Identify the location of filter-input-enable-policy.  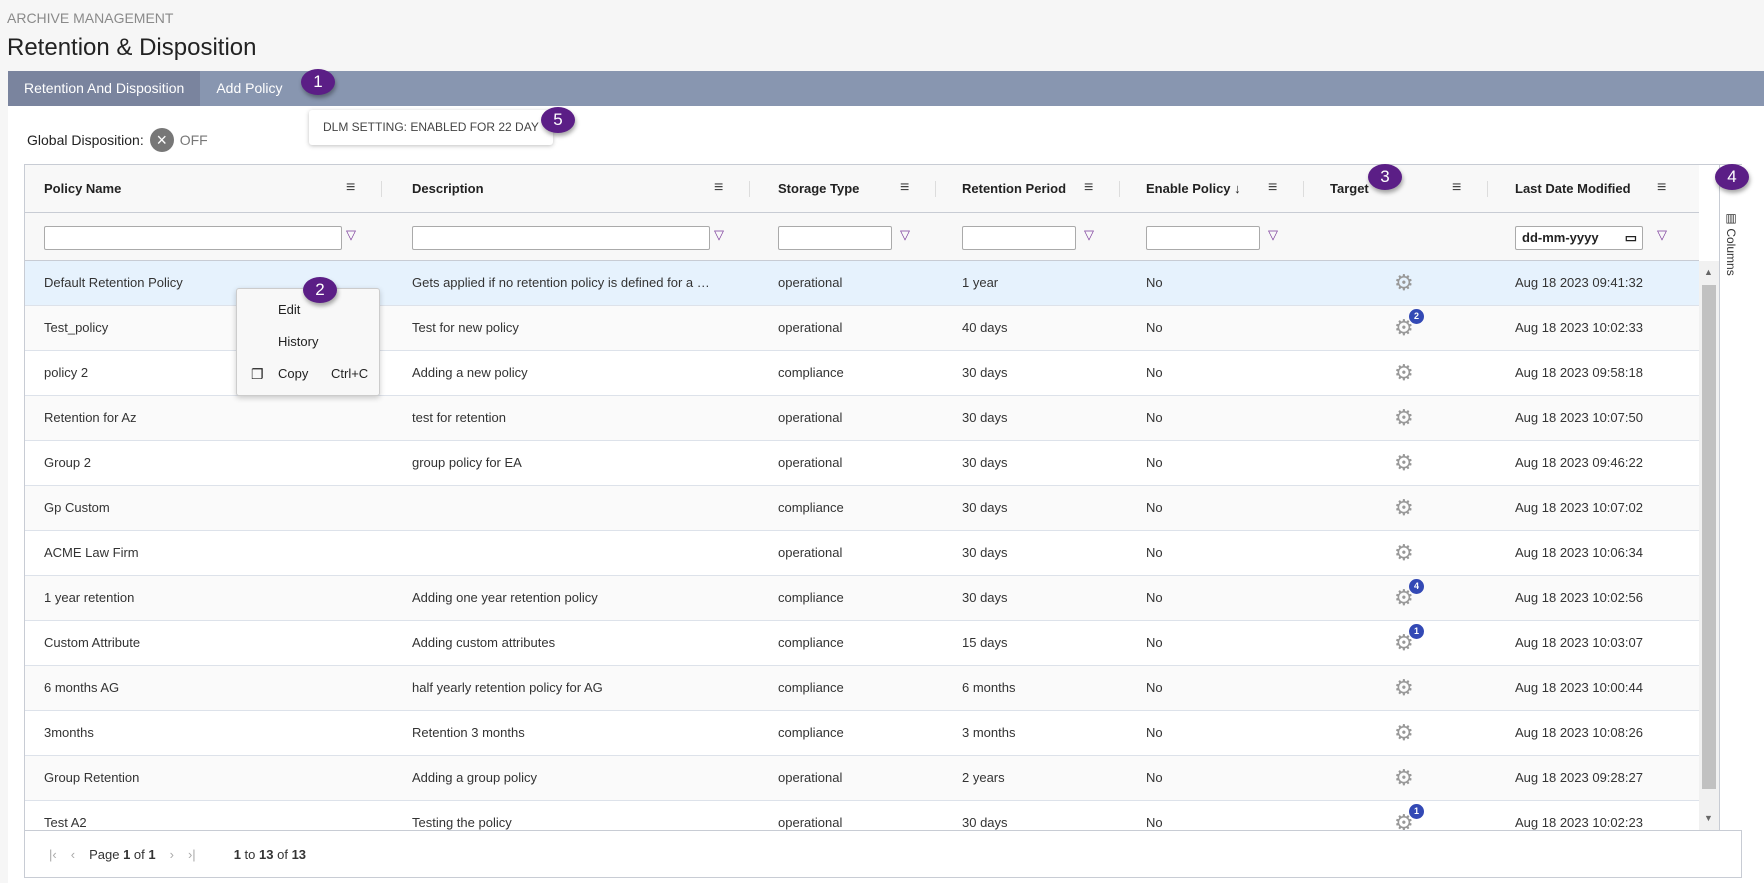
(1203, 238).